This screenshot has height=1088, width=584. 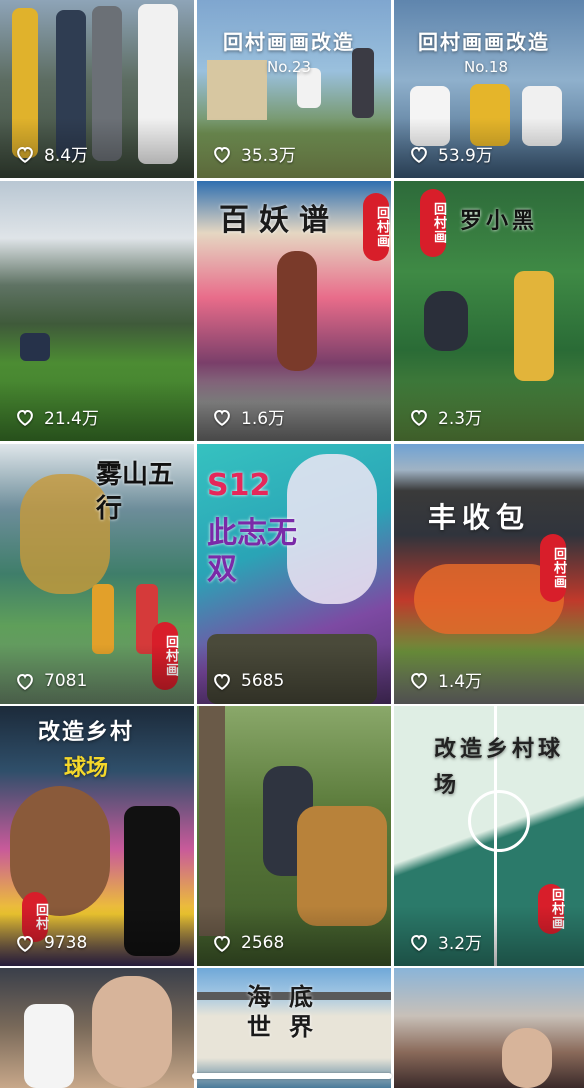 I want to click on video-subtitle: 此志无双, so click(x=252, y=551).